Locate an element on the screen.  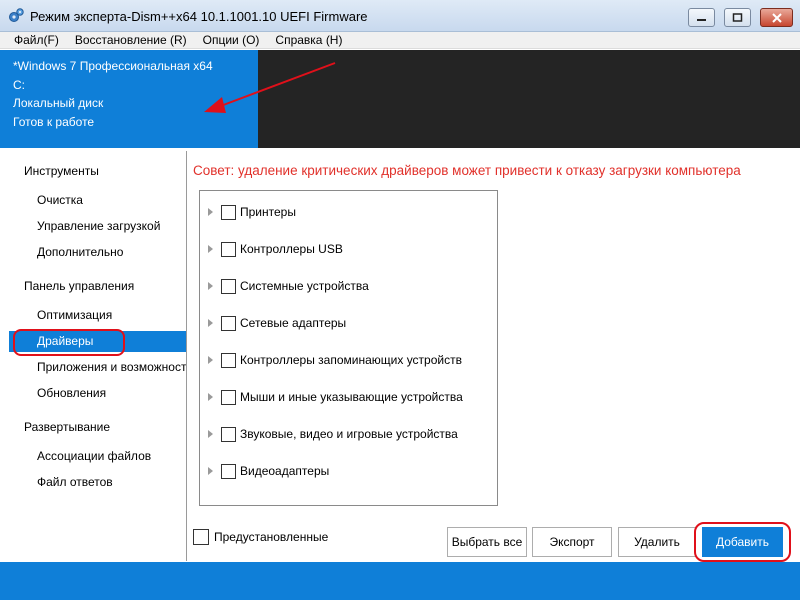
sidebar-item-file-associations: Ассоциации файлов is located at coordinates (97, 456).